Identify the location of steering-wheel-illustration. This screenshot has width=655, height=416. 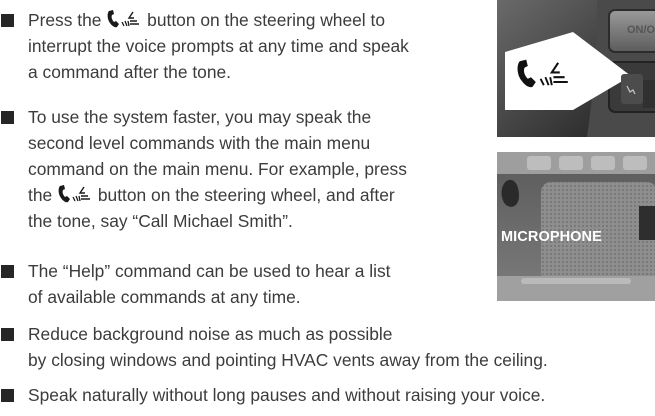
(576, 68).